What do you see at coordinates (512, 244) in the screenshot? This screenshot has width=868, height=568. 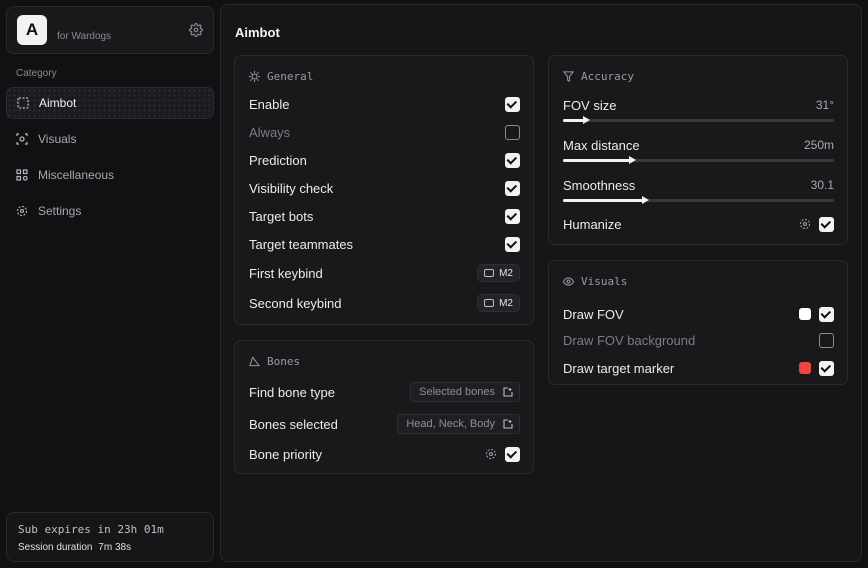 I see `target-teammates-checkbox` at bounding box center [512, 244].